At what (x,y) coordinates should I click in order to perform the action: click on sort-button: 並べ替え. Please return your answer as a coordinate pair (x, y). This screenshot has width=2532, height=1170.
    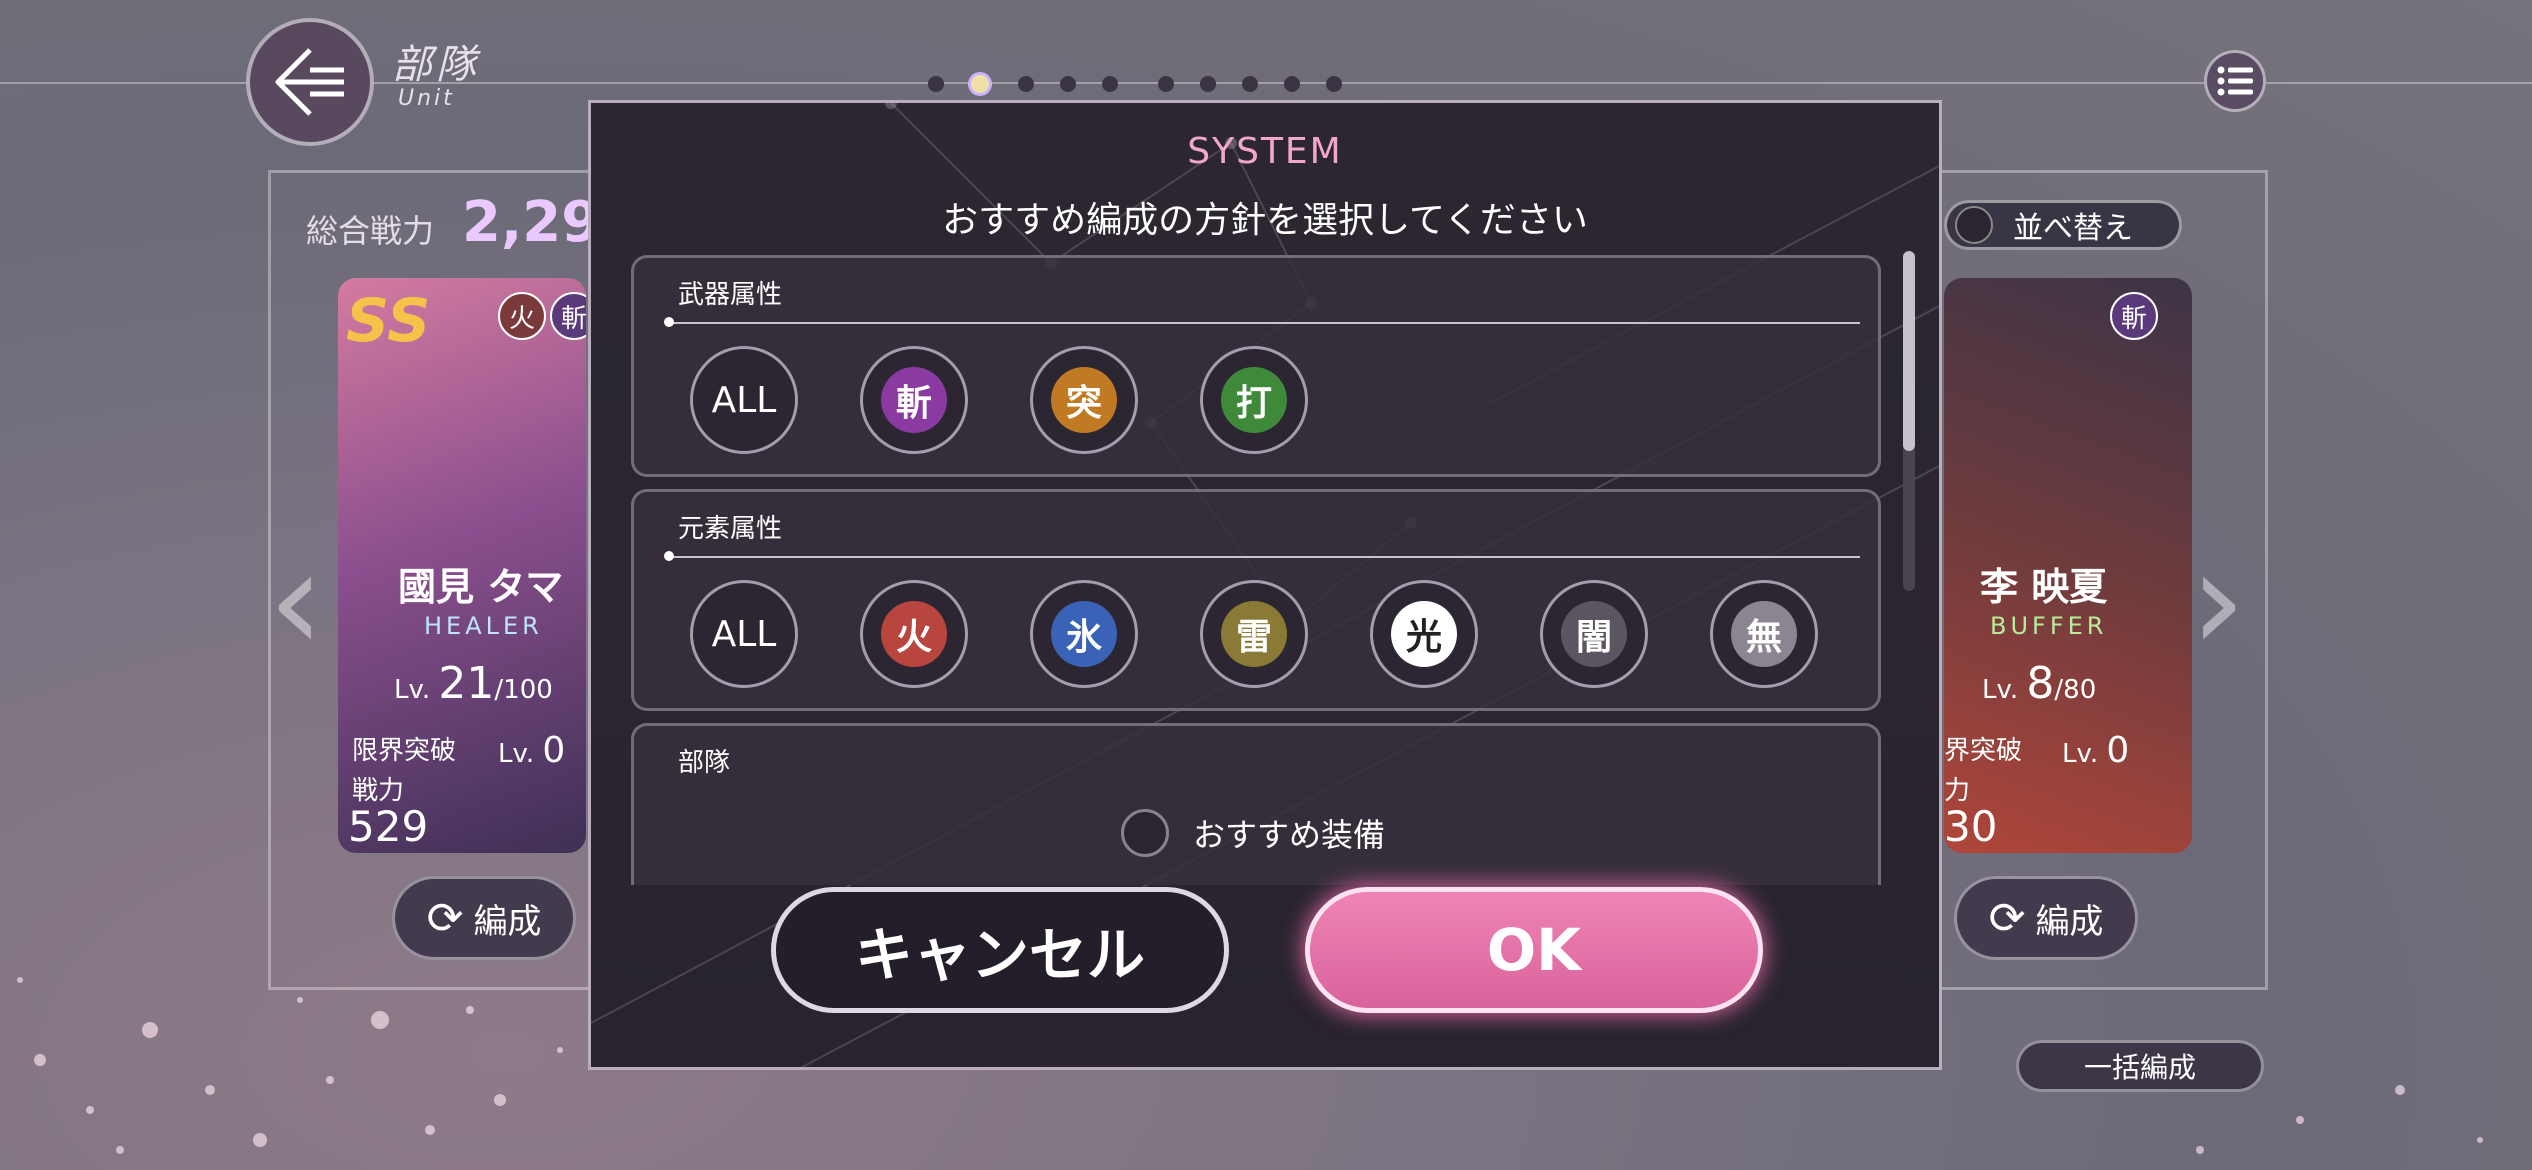
    Looking at the image, I should click on (2063, 225).